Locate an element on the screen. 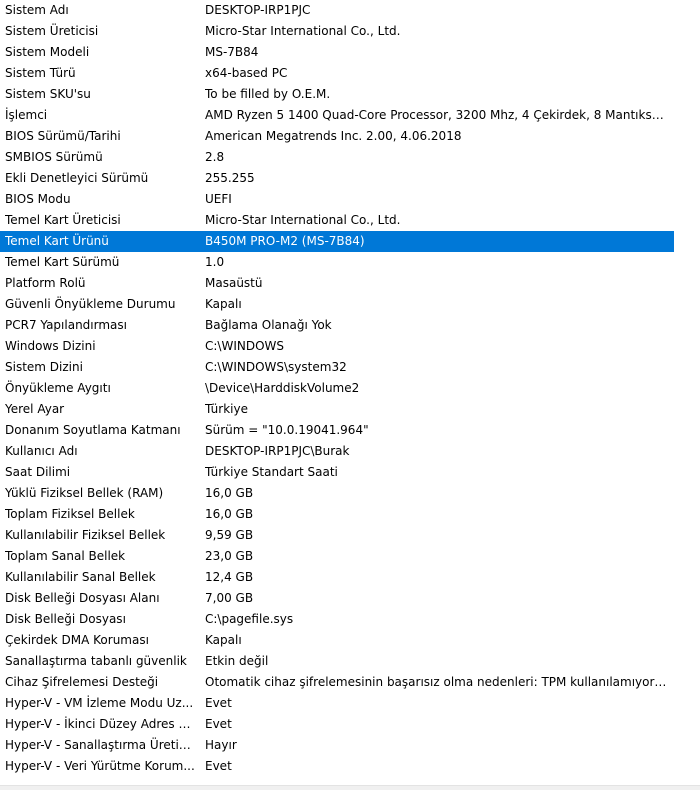 Image resolution: width=700 pixels, height=790 pixels. row-value: 7,00 GB is located at coordinates (229, 598).